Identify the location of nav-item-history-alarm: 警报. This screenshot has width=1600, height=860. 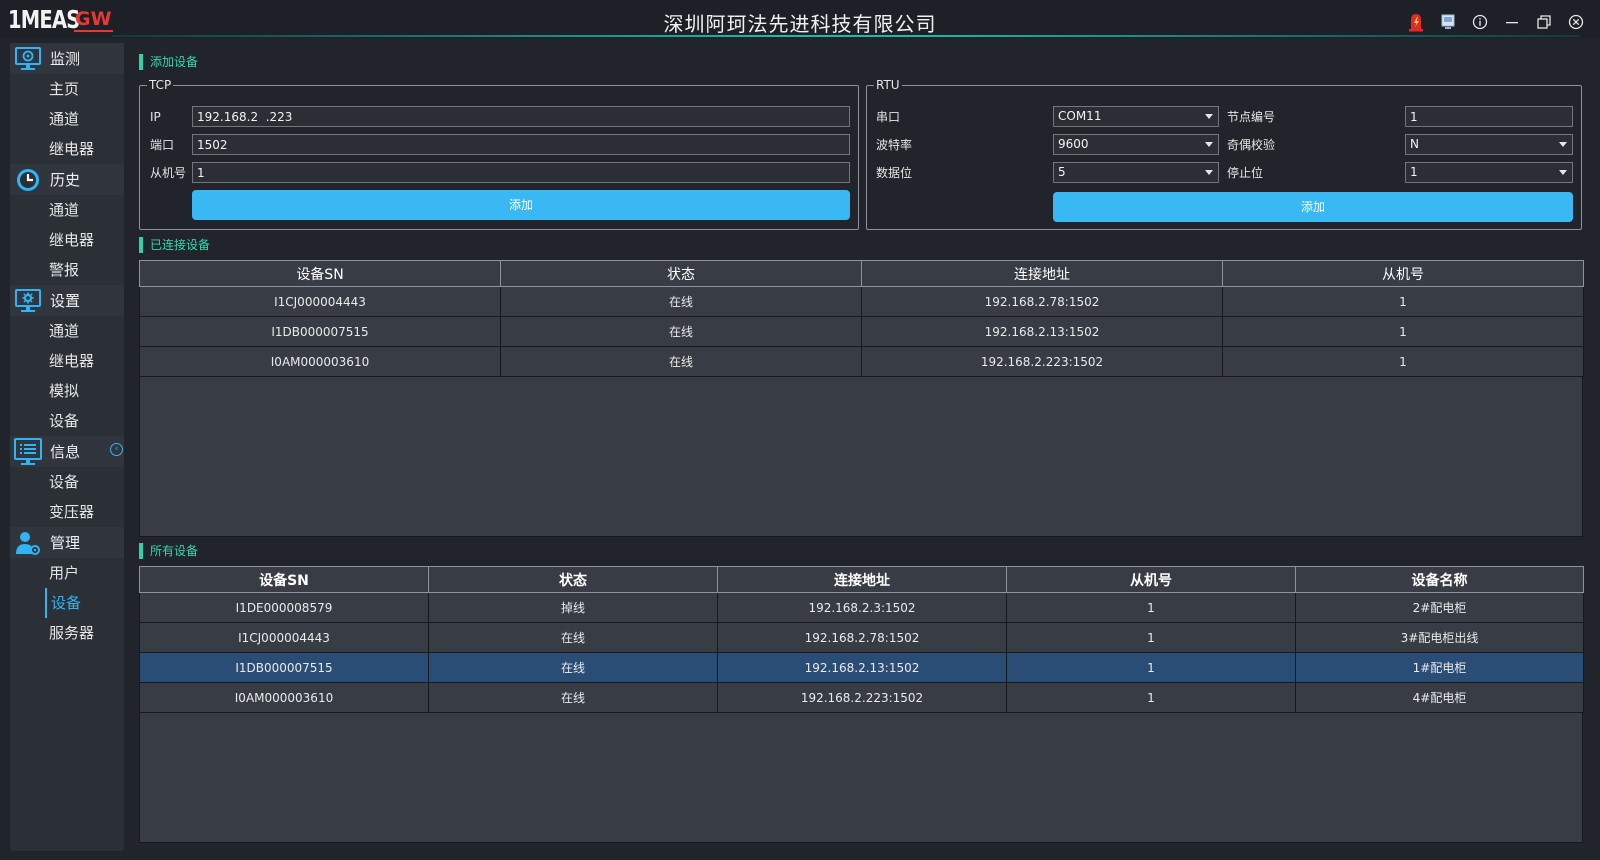
(67, 270).